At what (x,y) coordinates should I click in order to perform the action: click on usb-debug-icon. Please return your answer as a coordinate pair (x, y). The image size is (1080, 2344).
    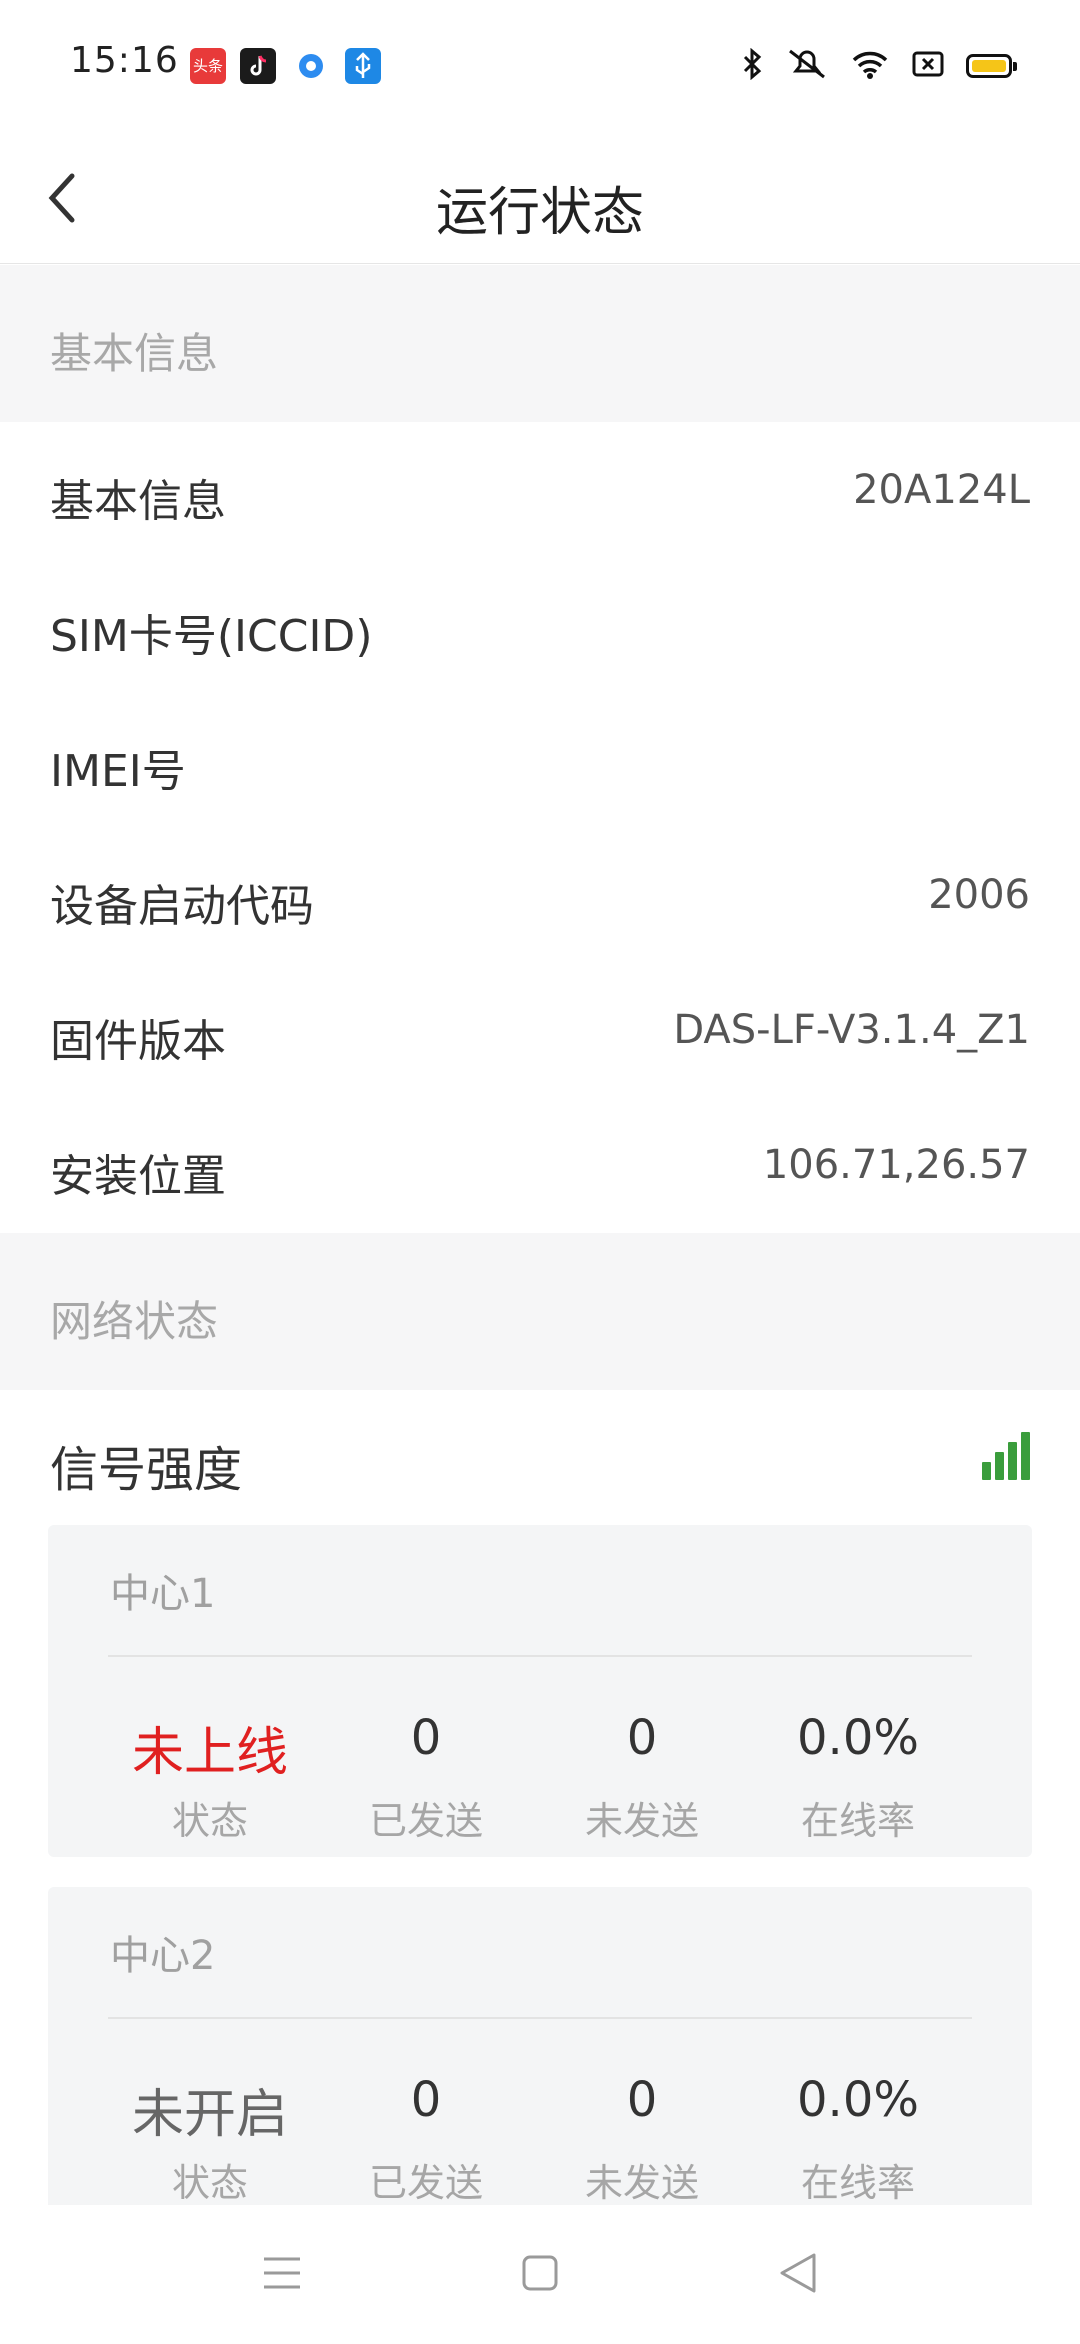
    Looking at the image, I should click on (363, 66).